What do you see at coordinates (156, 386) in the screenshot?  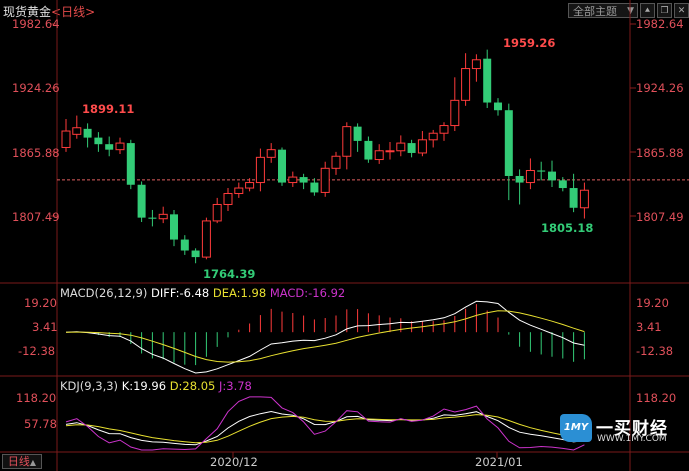 I see `kdj-header: KDJ(9,3,3) K:19.96 D:28.05 J:3.78` at bounding box center [156, 386].